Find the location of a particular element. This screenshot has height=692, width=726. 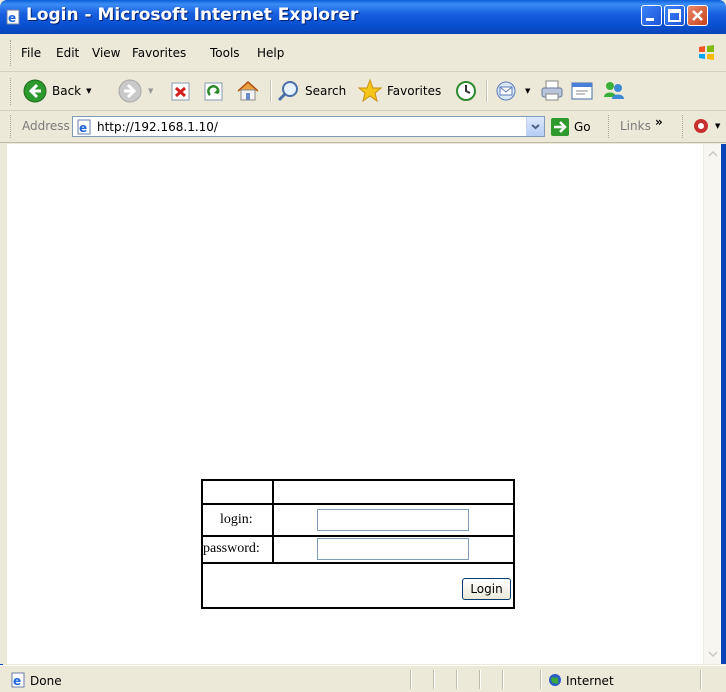

stop-button is located at coordinates (181, 91).